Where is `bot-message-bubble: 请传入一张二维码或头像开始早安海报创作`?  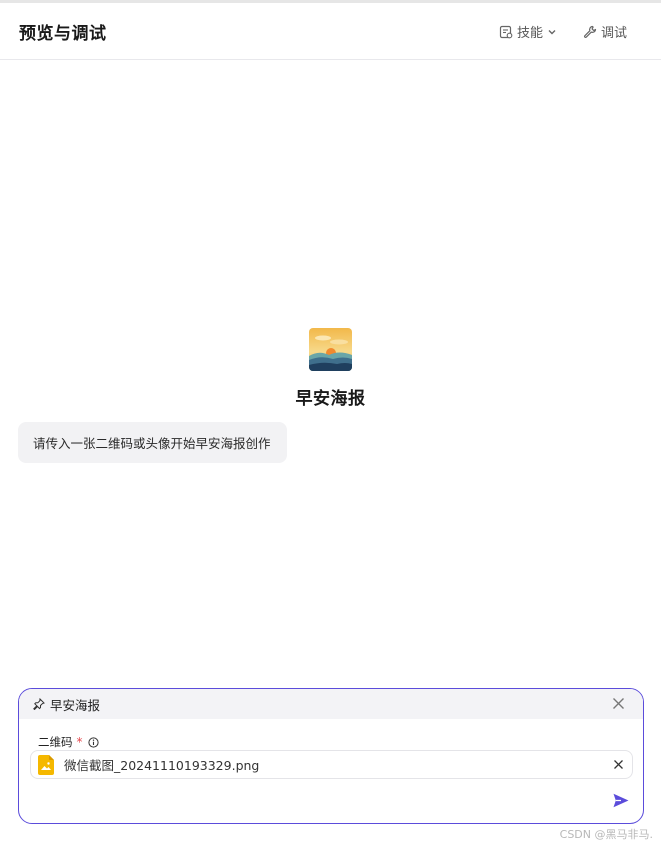
bot-message-bubble: 请传入一张二维码或头像开始早安海报创作 is located at coordinates (152, 442).